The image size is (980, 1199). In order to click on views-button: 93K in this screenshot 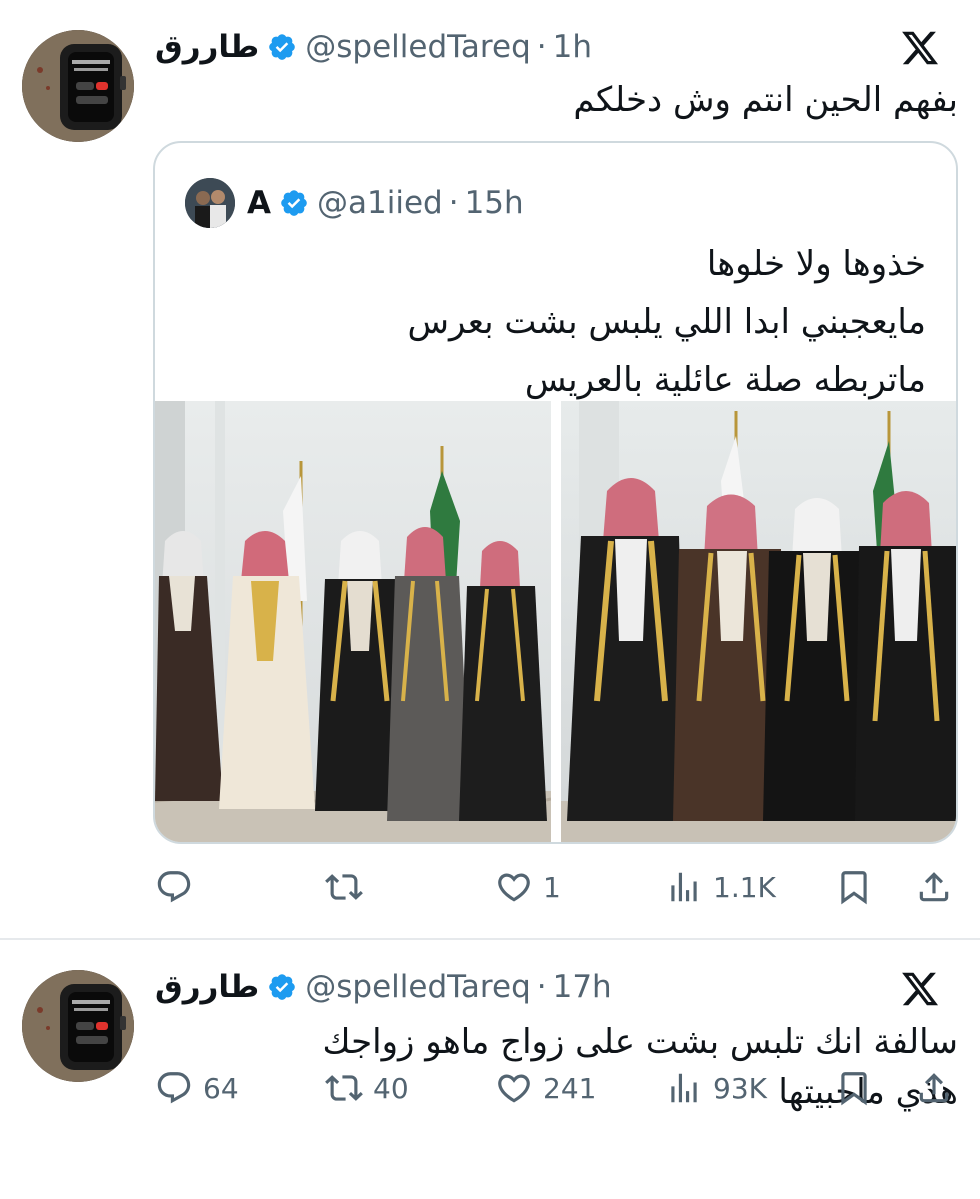, I will do `click(716, 1088)`.